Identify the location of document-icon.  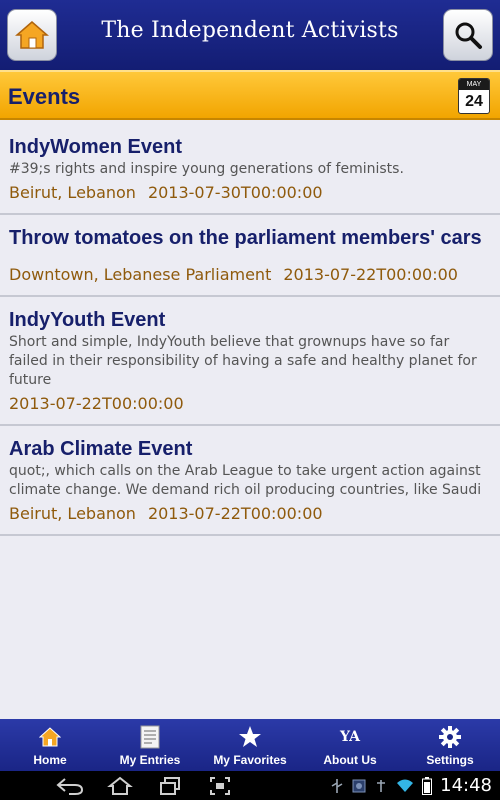
(150, 737).